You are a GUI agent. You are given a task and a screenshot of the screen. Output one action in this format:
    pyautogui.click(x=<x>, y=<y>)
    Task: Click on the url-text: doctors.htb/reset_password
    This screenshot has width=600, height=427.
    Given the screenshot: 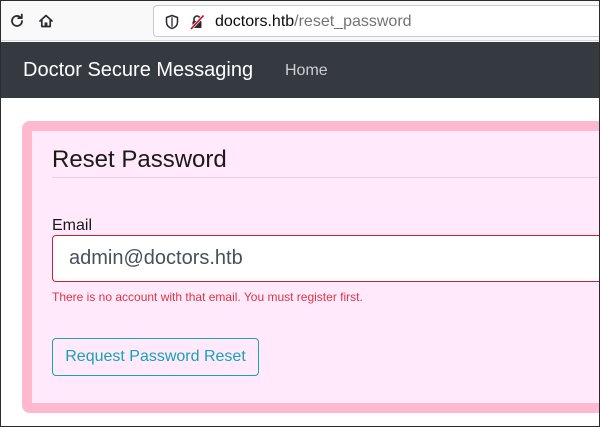 What is the action you would take?
    pyautogui.click(x=313, y=22)
    